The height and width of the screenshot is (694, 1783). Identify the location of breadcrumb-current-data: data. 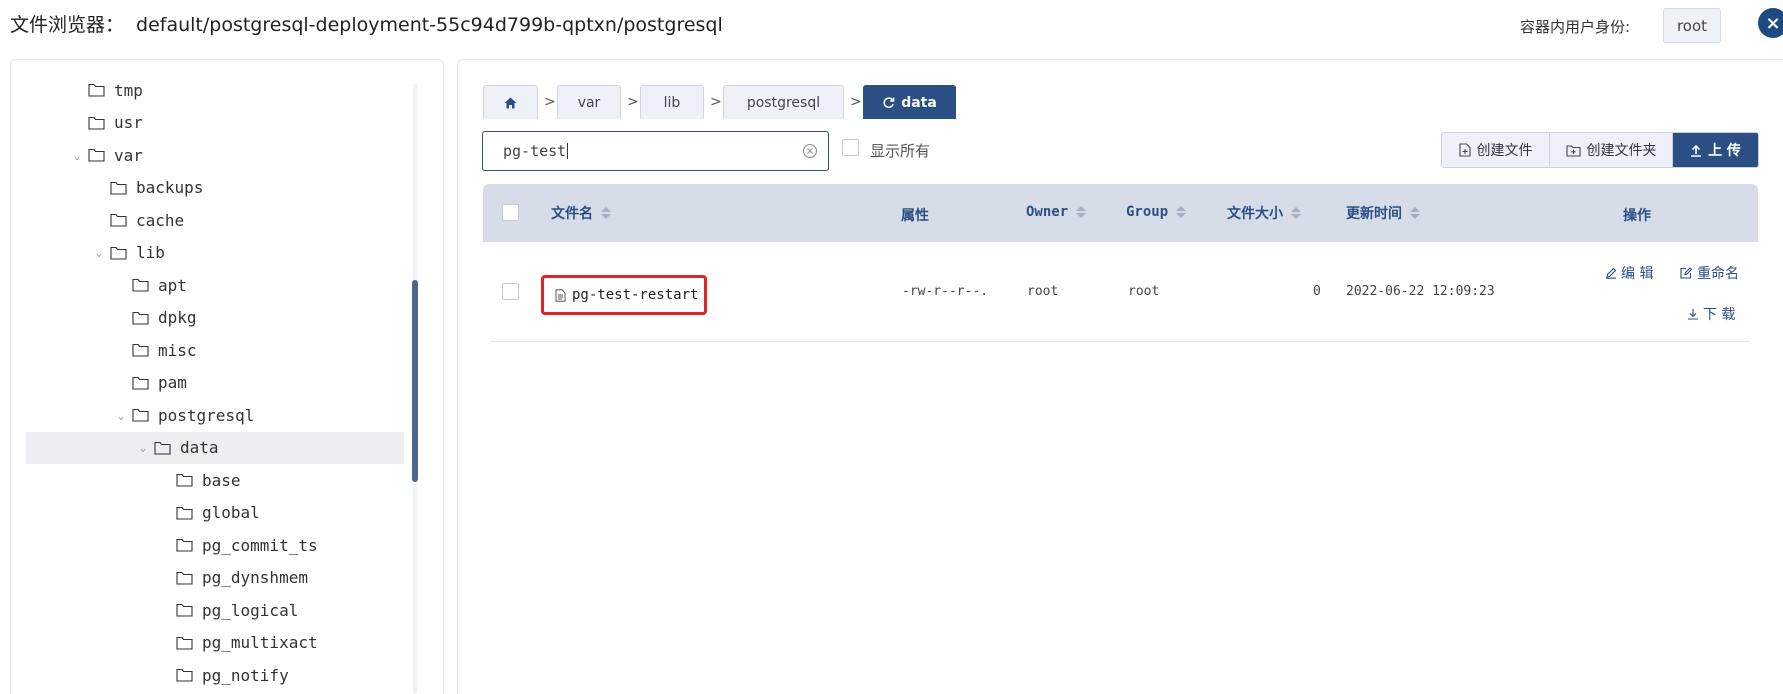
(909, 102).